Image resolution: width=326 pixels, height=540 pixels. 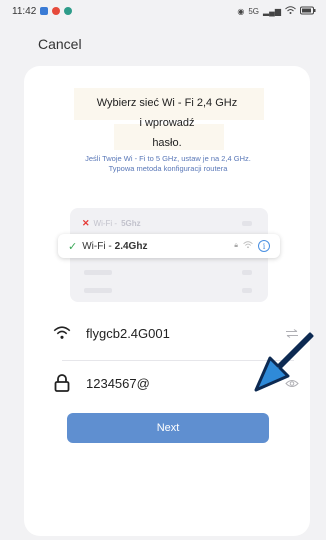 What do you see at coordinates (290, 11) in the screenshot?
I see `wifi-status-icon` at bounding box center [290, 11].